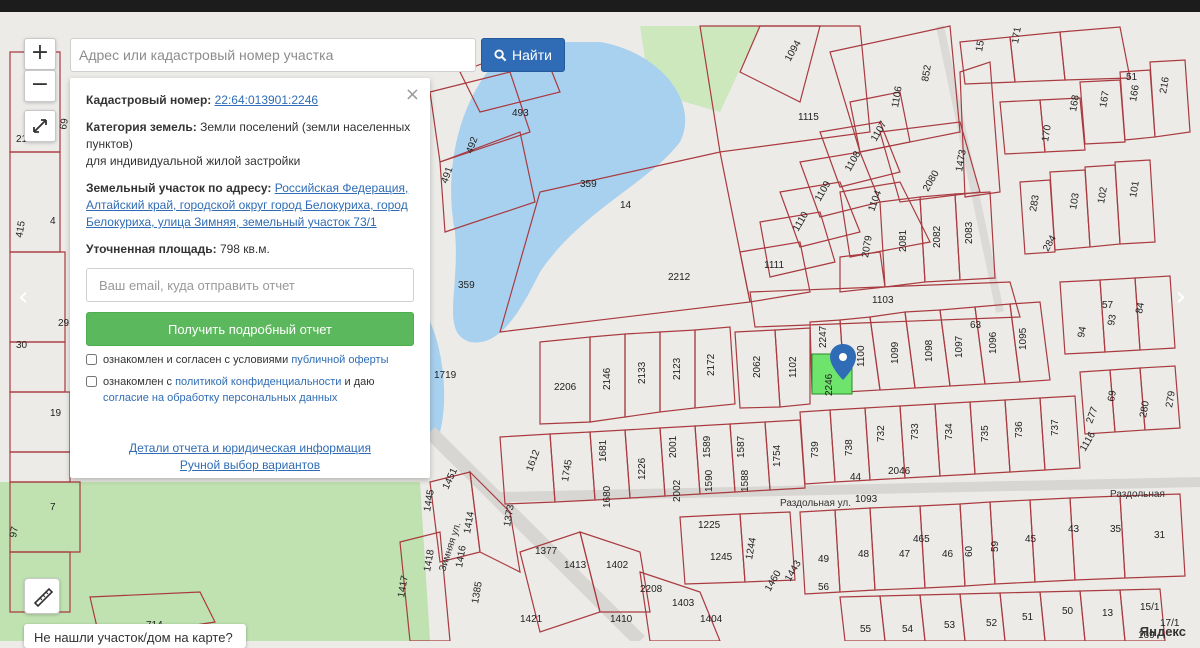 The image size is (1200, 648). I want to click on plot-number-label: 56, so click(824, 587).